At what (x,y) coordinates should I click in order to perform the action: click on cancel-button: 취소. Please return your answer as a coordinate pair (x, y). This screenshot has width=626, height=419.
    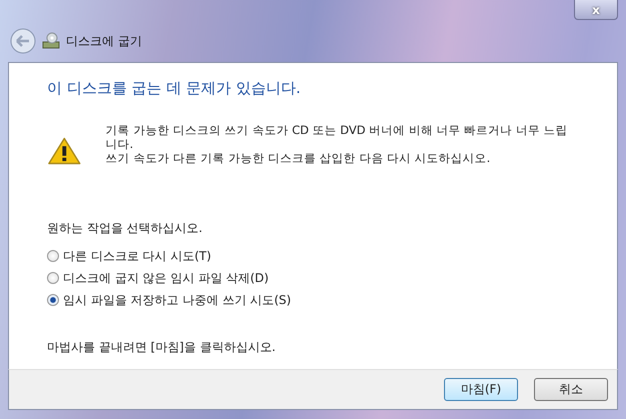
    Looking at the image, I should click on (571, 389).